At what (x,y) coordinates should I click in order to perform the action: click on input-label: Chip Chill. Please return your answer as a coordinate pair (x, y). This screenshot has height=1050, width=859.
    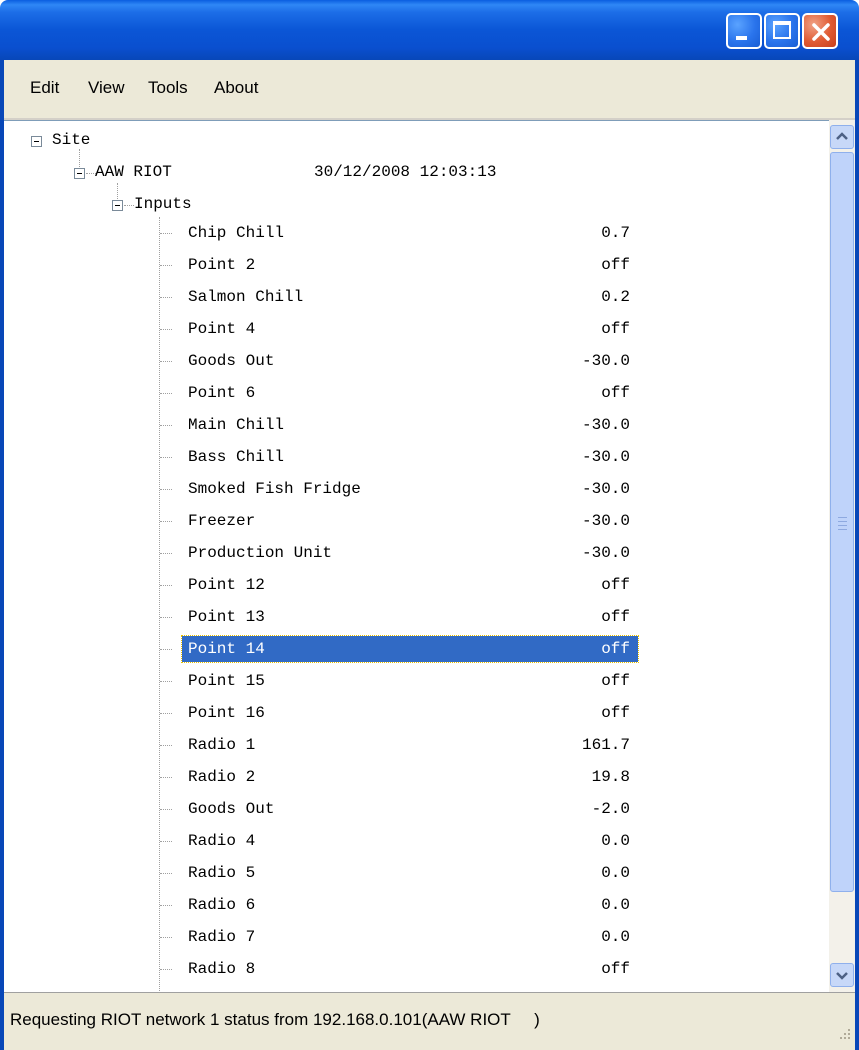
    Looking at the image, I should click on (236, 233).